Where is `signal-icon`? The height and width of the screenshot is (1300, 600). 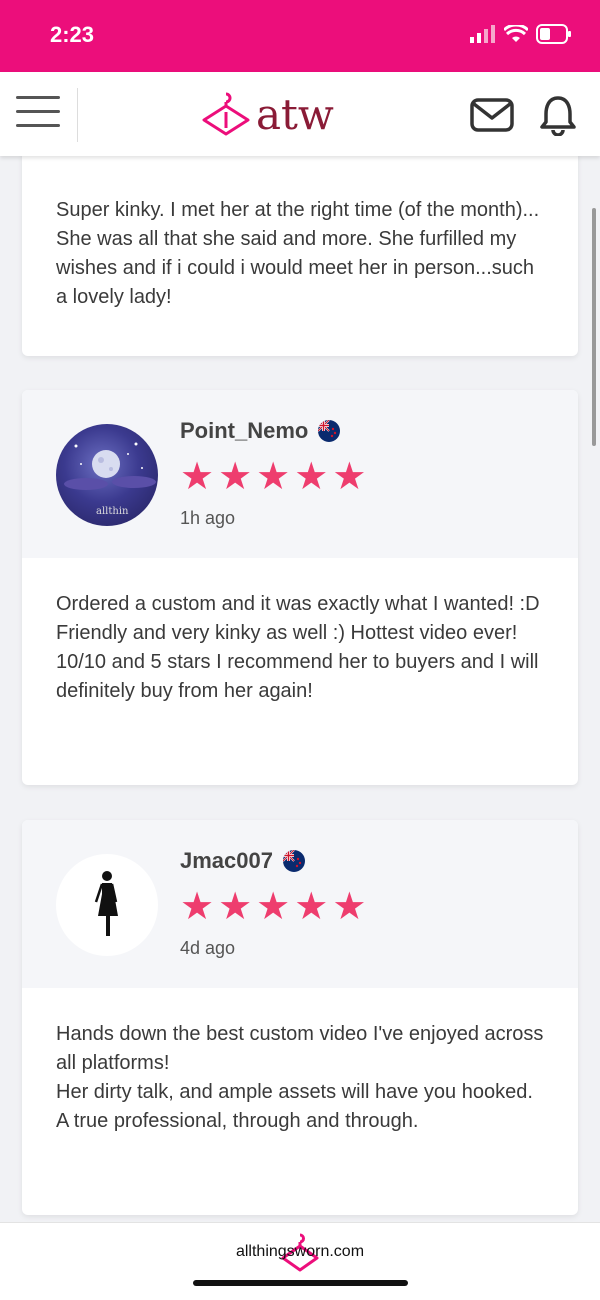
signal-icon is located at coordinates (482, 34).